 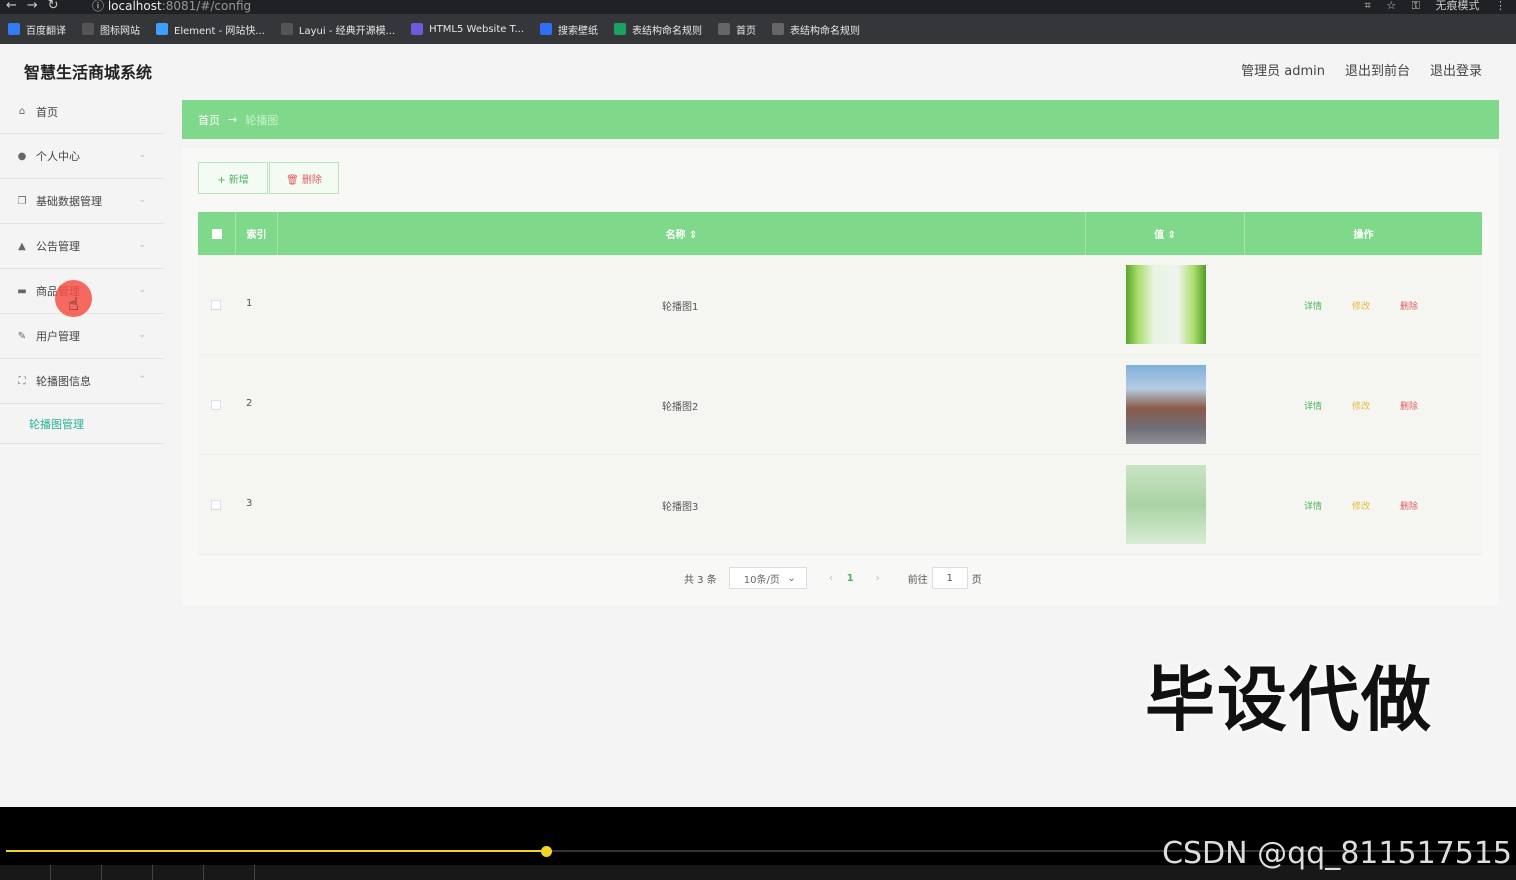 I want to click on sidebar-item-6: ⛶ 轮播图信息 ⌃, so click(x=82, y=381).